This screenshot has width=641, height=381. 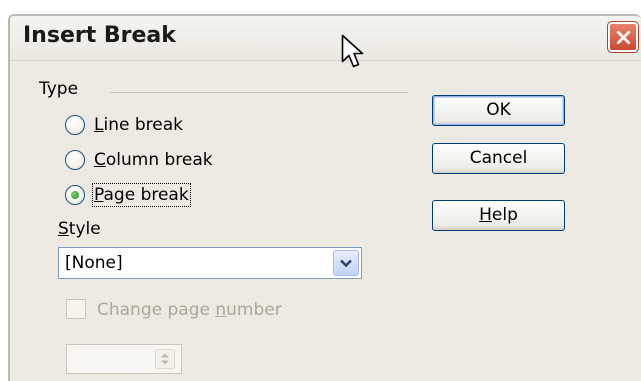 I want to click on title-bar: Insert Break, so click(x=325, y=38).